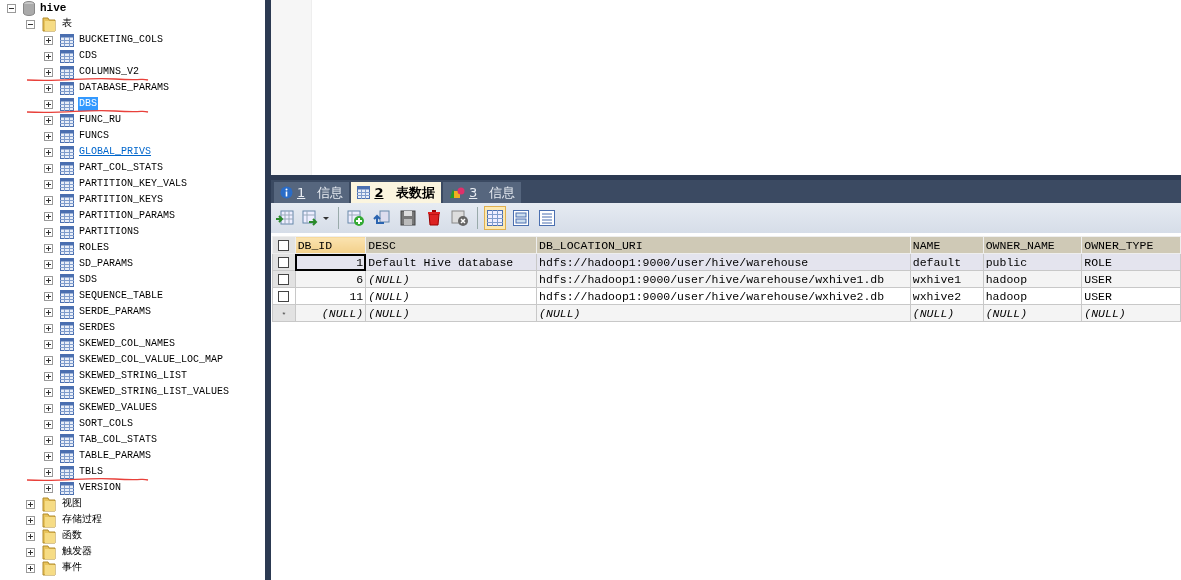 This screenshot has height=580, width=1181. I want to click on column-header: NAME, so click(947, 245).